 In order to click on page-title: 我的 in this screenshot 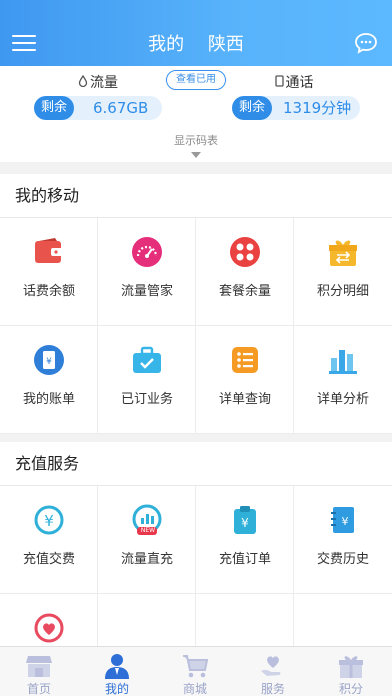, I will do `click(166, 44)`.